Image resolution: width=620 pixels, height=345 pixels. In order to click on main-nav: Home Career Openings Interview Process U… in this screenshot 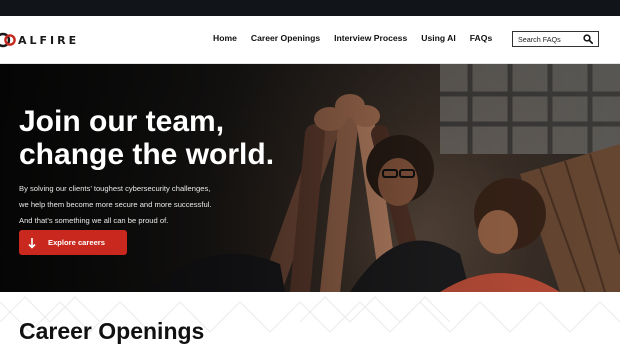, I will do `click(352, 38)`.